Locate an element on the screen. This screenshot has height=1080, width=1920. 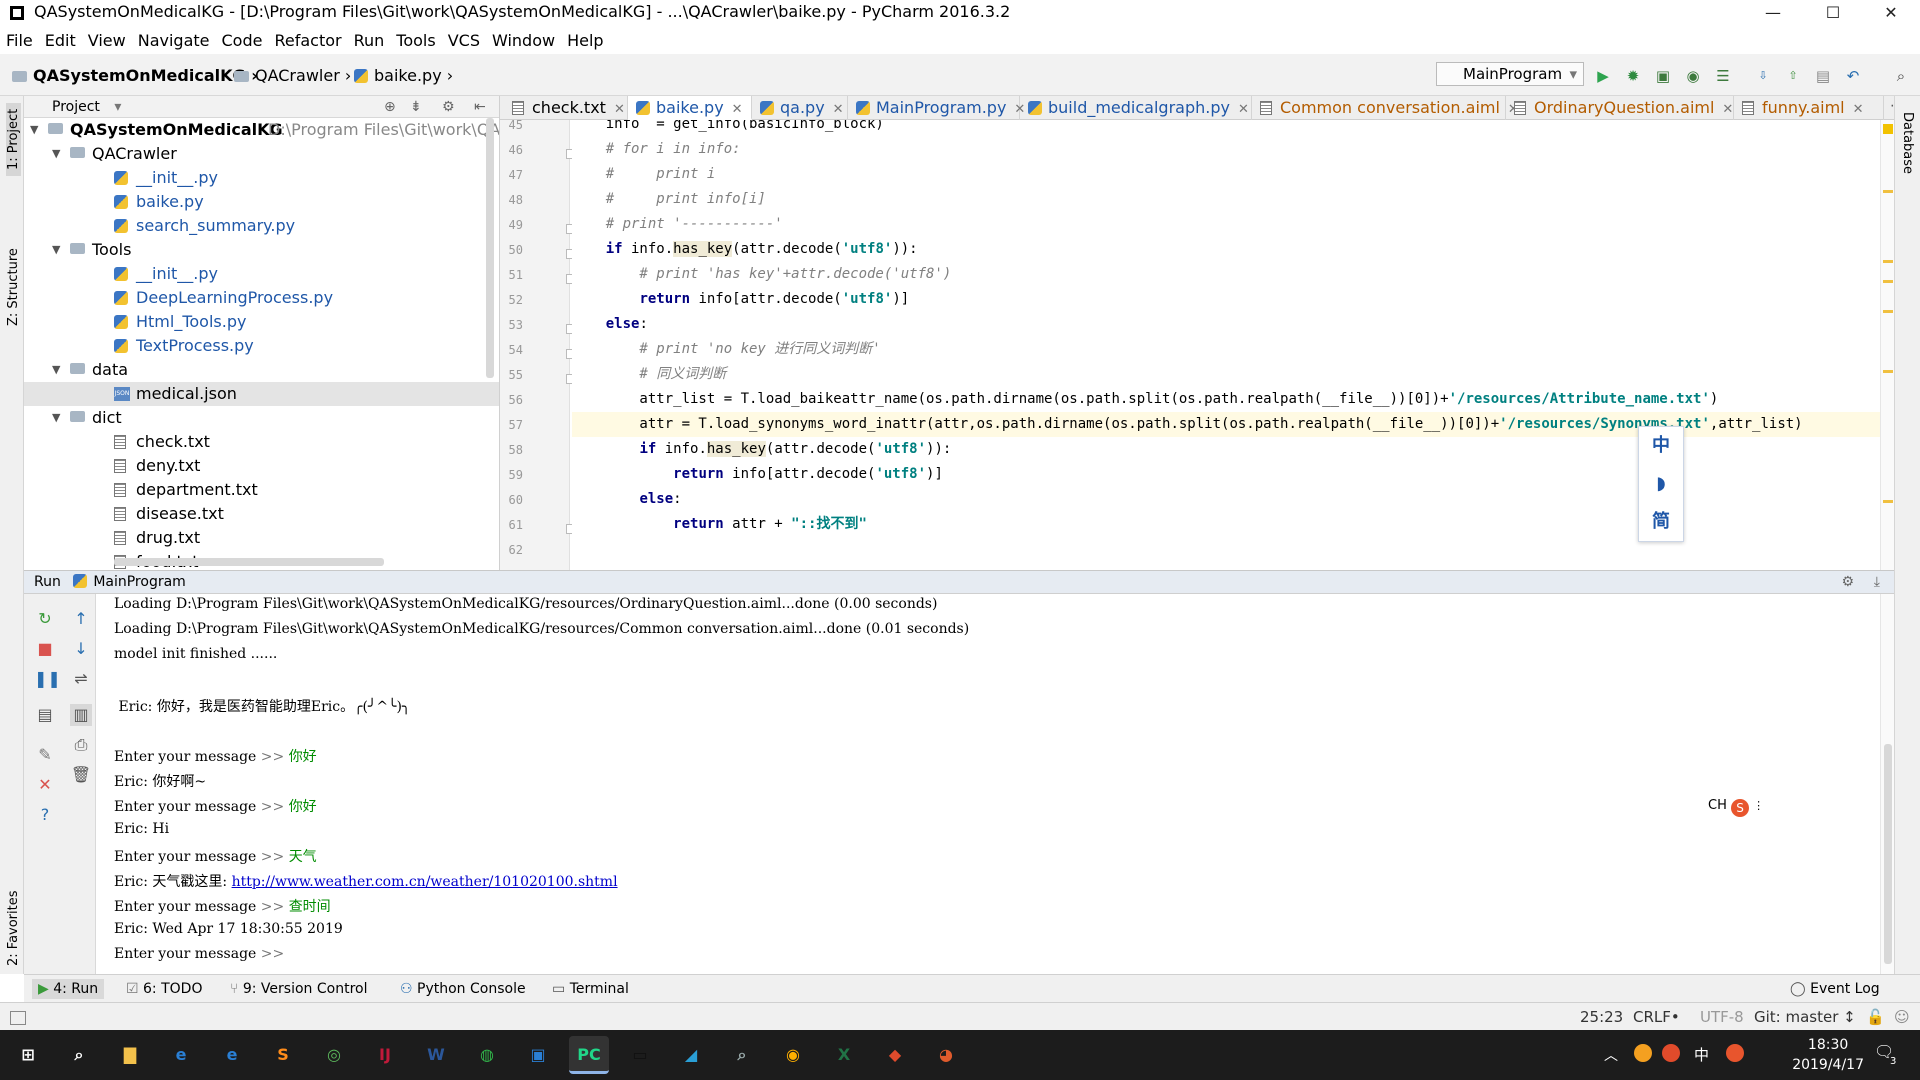
tree-file: deny.txt is located at coordinates (261, 466).